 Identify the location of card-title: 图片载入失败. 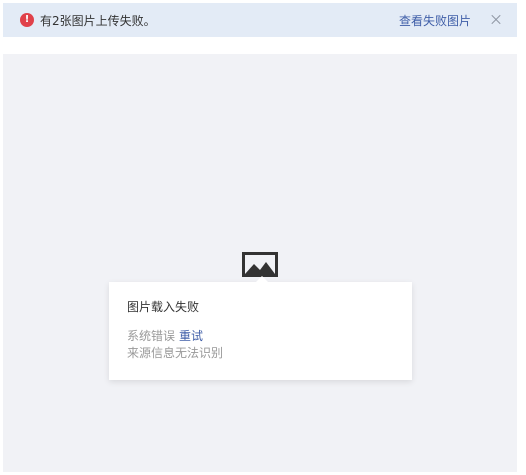
(163, 307).